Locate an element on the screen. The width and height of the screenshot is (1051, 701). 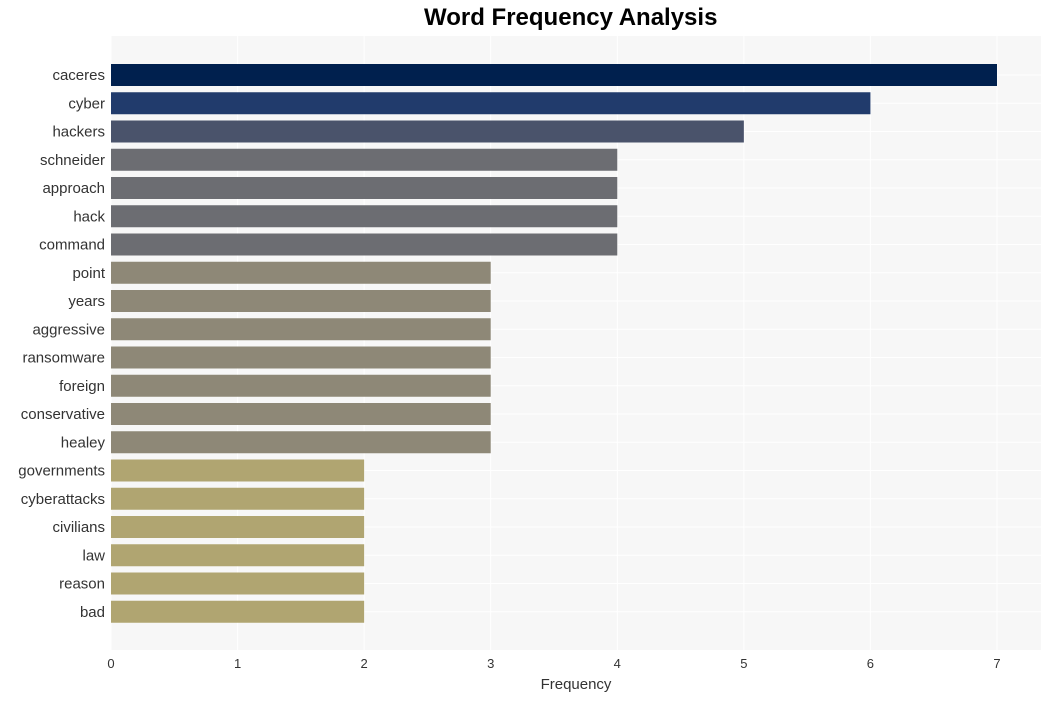
x-tick-label: 7 is located at coordinates (996, 663).